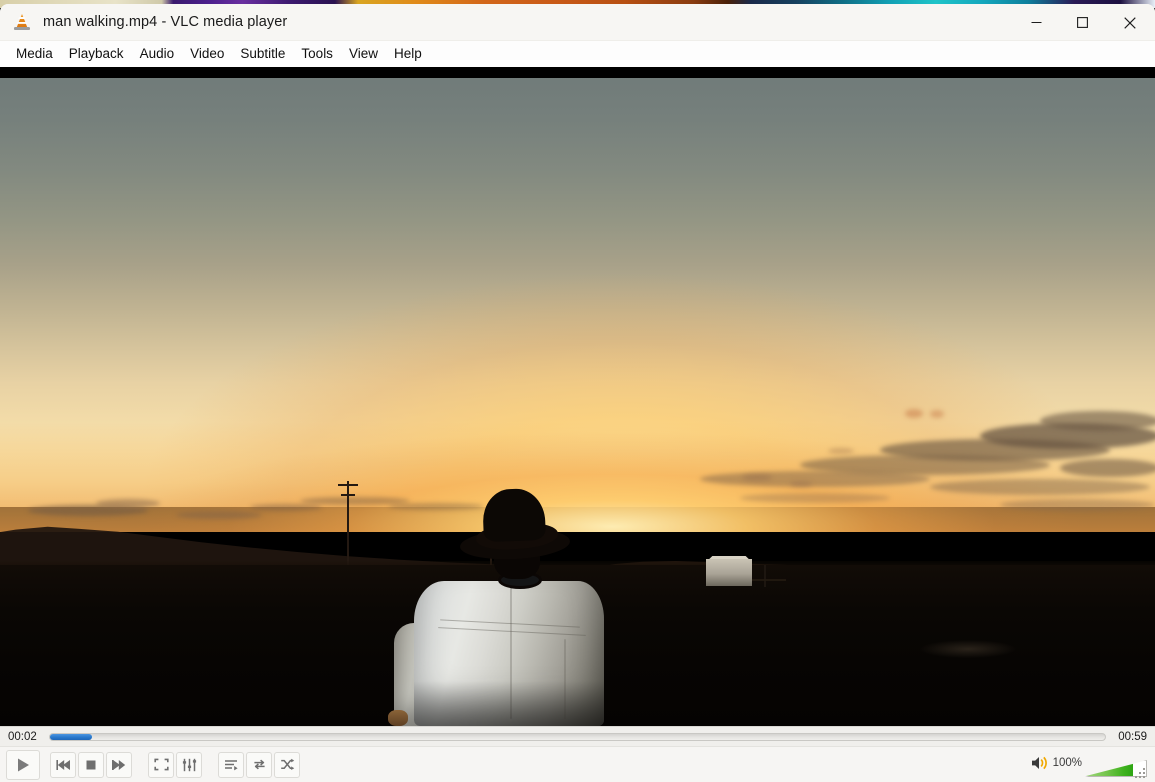 Image resolution: width=1155 pixels, height=782 pixels. I want to click on man-shirt-shadow, so click(509, 703).